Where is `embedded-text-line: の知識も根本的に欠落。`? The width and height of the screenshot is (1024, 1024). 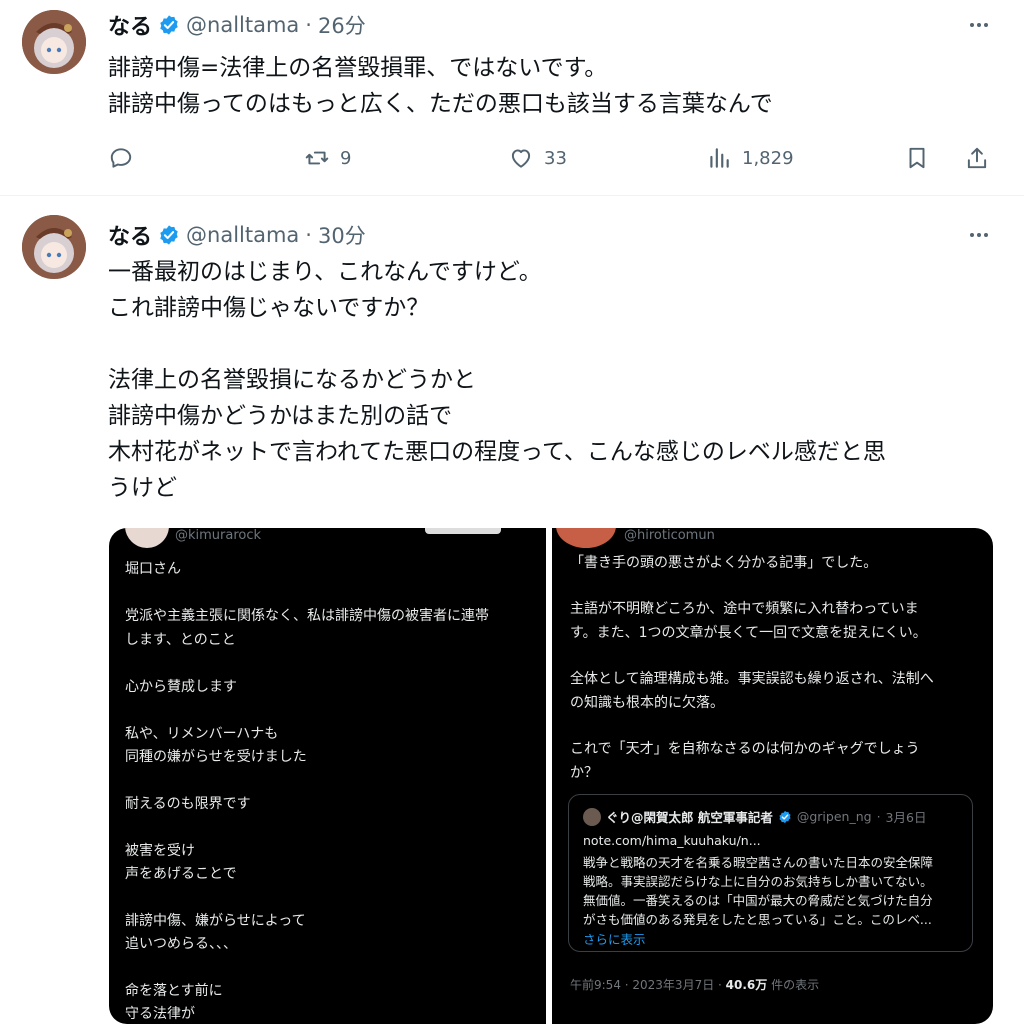
embedded-text-line: の知識も根本的に欠落。 is located at coordinates (647, 703).